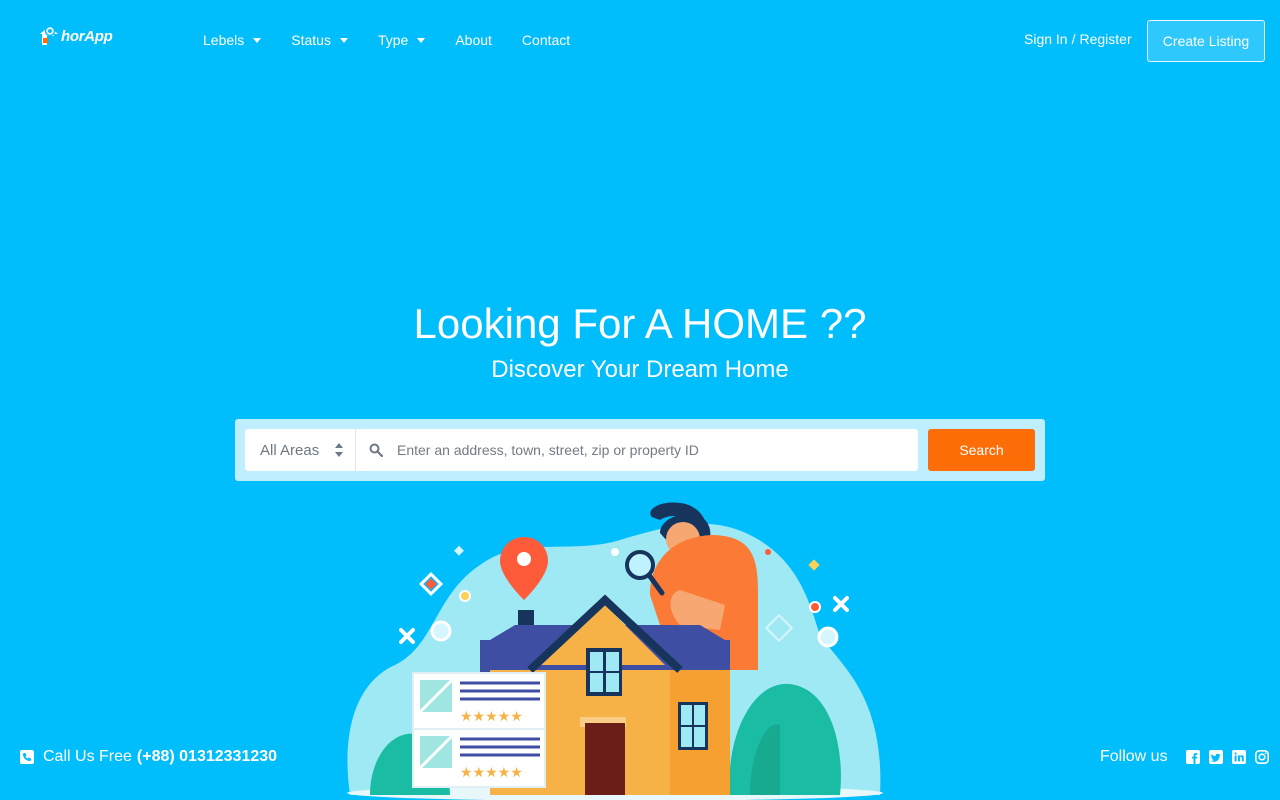 The image size is (1280, 800). Describe the element at coordinates (311, 40) in the screenshot. I see `nav-item-label: Status` at that location.